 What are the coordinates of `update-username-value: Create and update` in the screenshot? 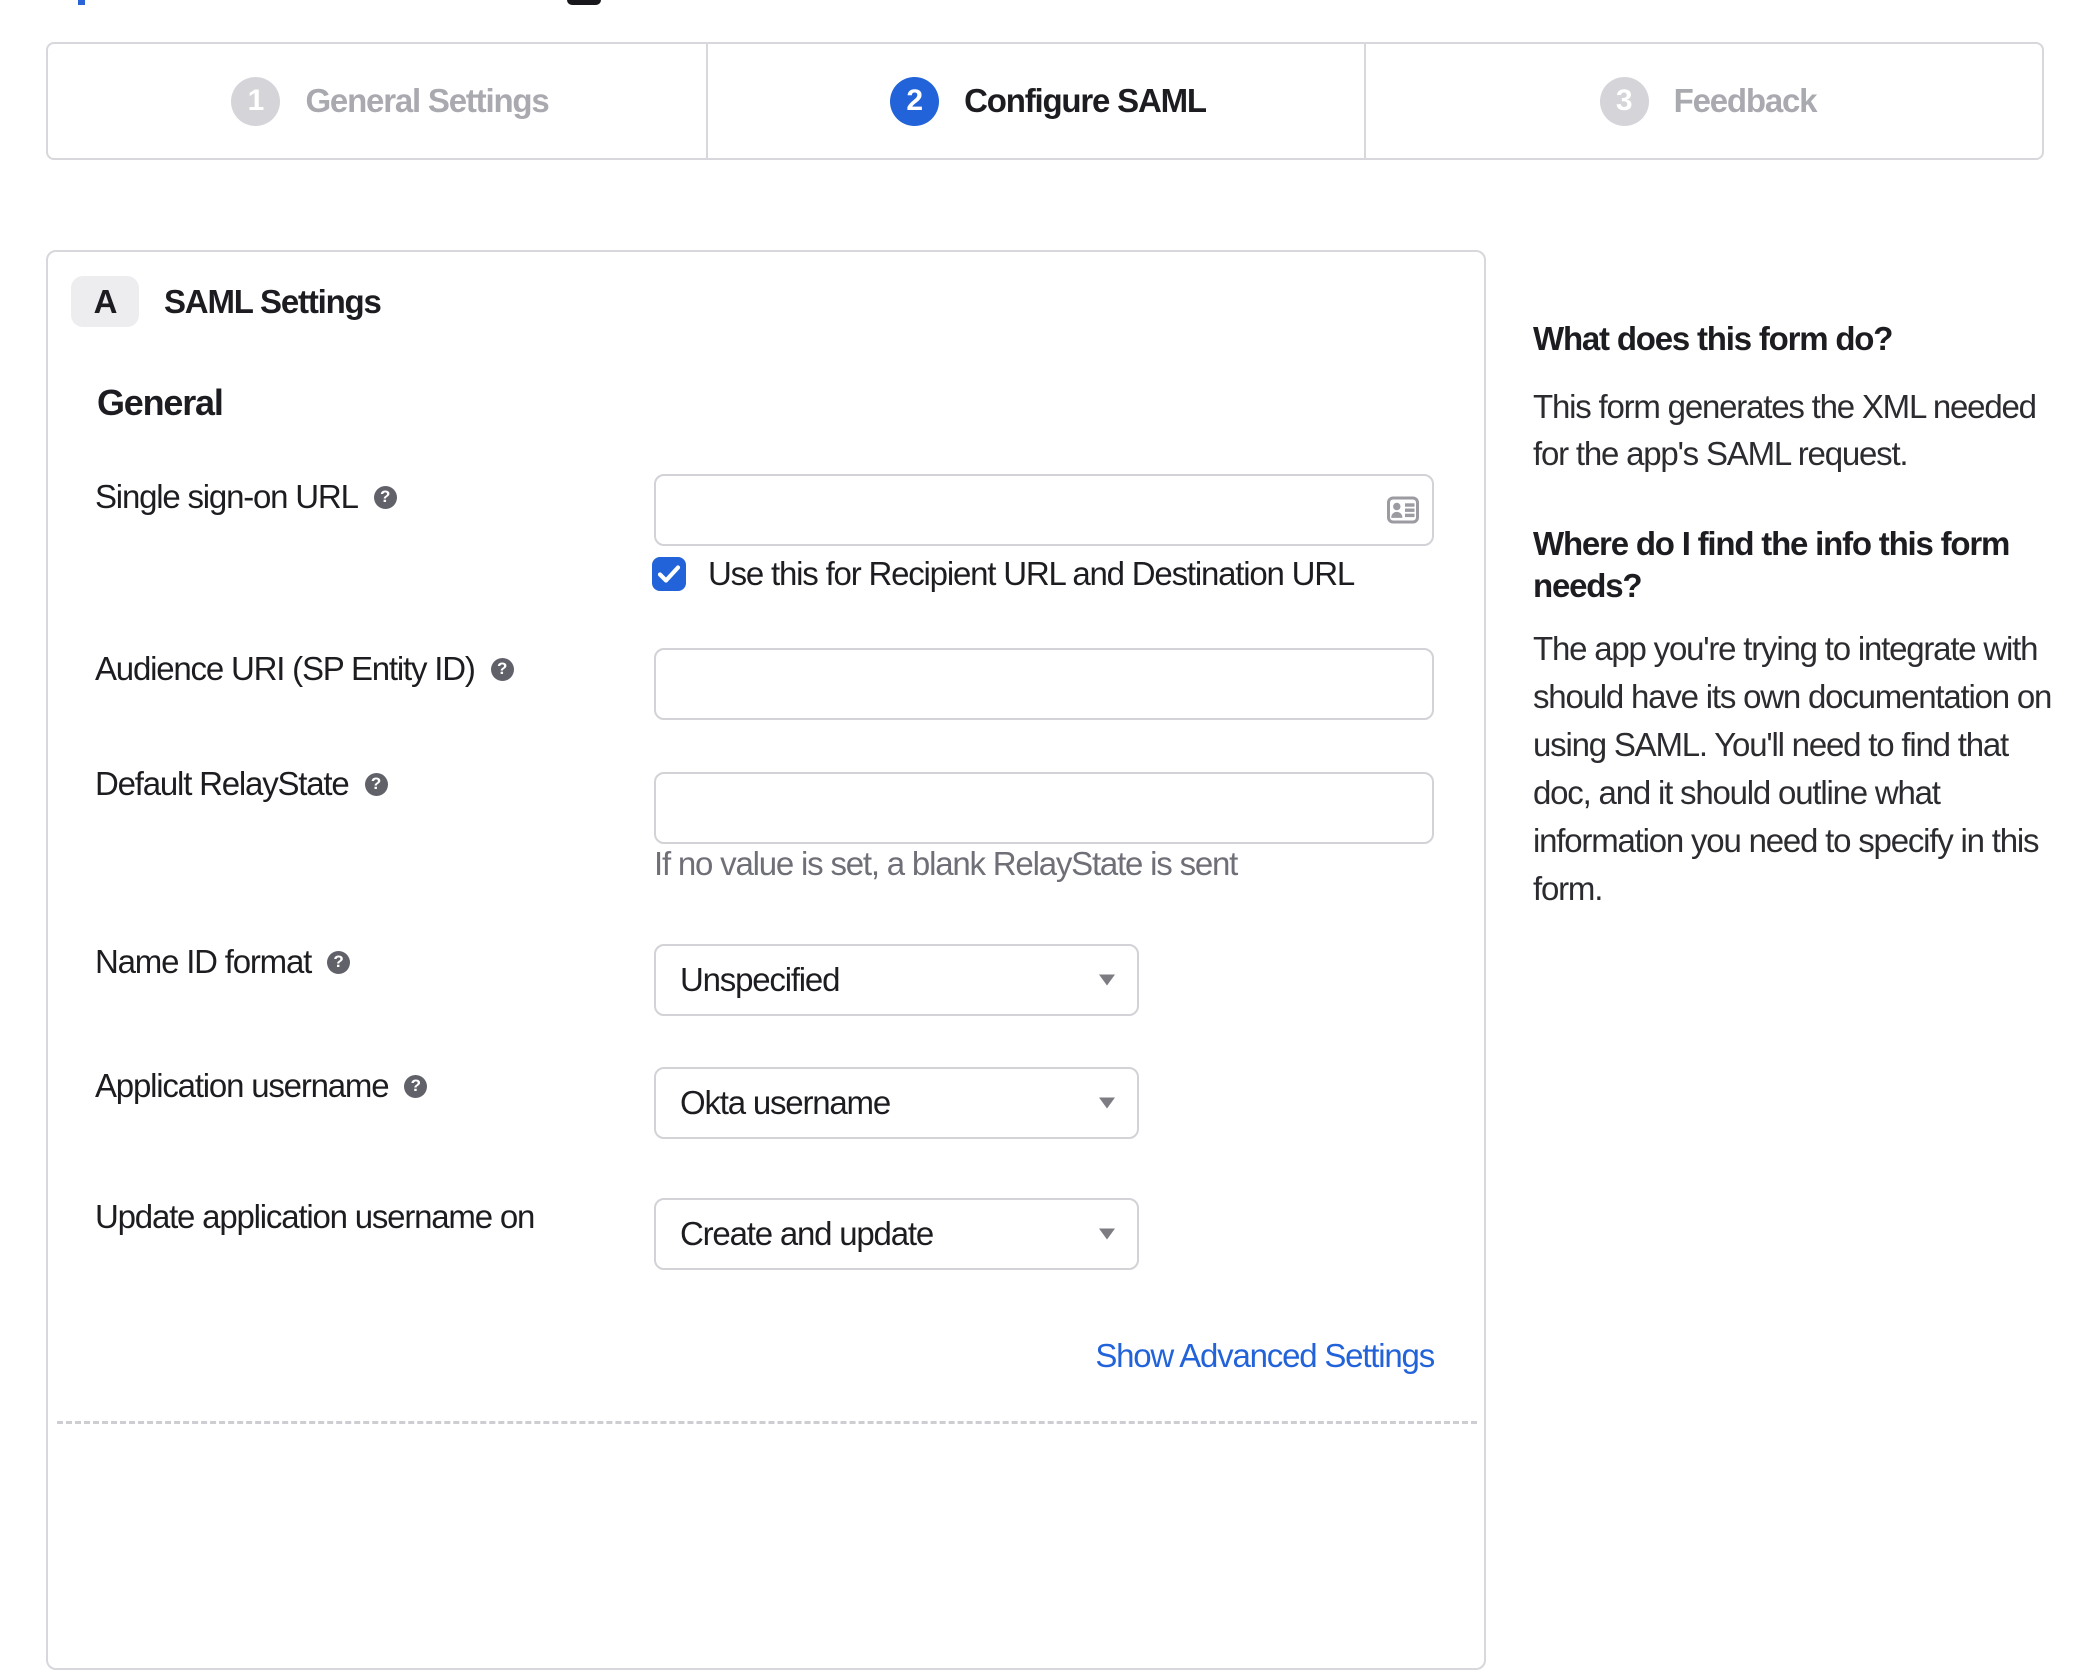 It's located at (807, 1233).